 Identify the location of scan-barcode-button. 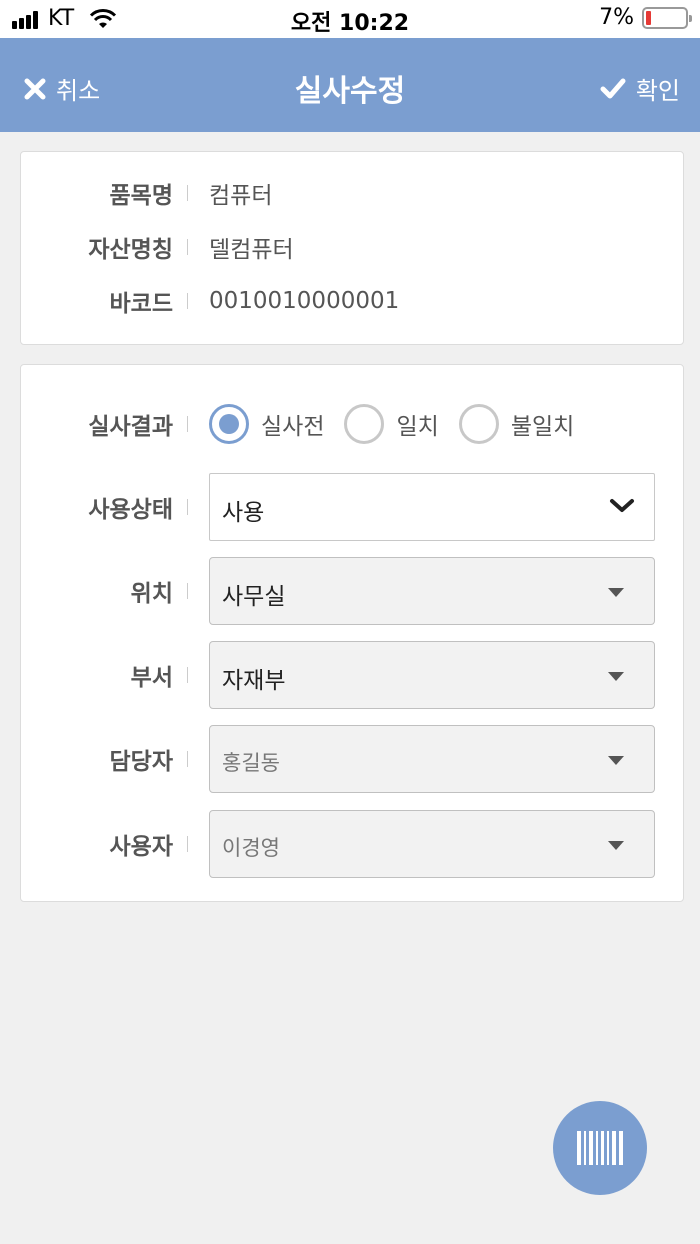
(600, 1148).